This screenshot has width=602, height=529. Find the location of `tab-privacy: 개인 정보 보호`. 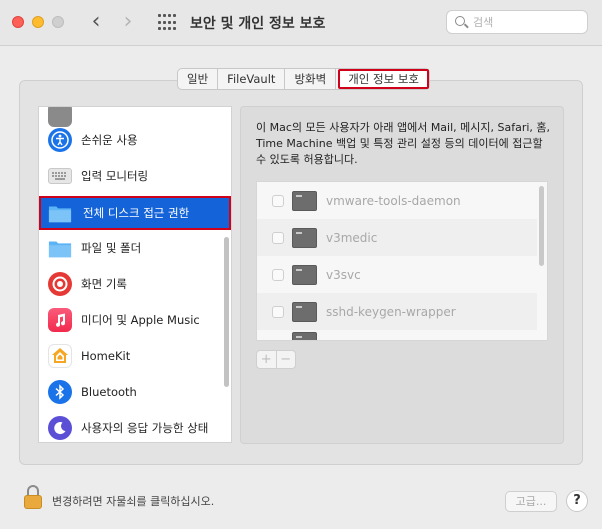

tab-privacy: 개인 정보 보호 is located at coordinates (383, 79).